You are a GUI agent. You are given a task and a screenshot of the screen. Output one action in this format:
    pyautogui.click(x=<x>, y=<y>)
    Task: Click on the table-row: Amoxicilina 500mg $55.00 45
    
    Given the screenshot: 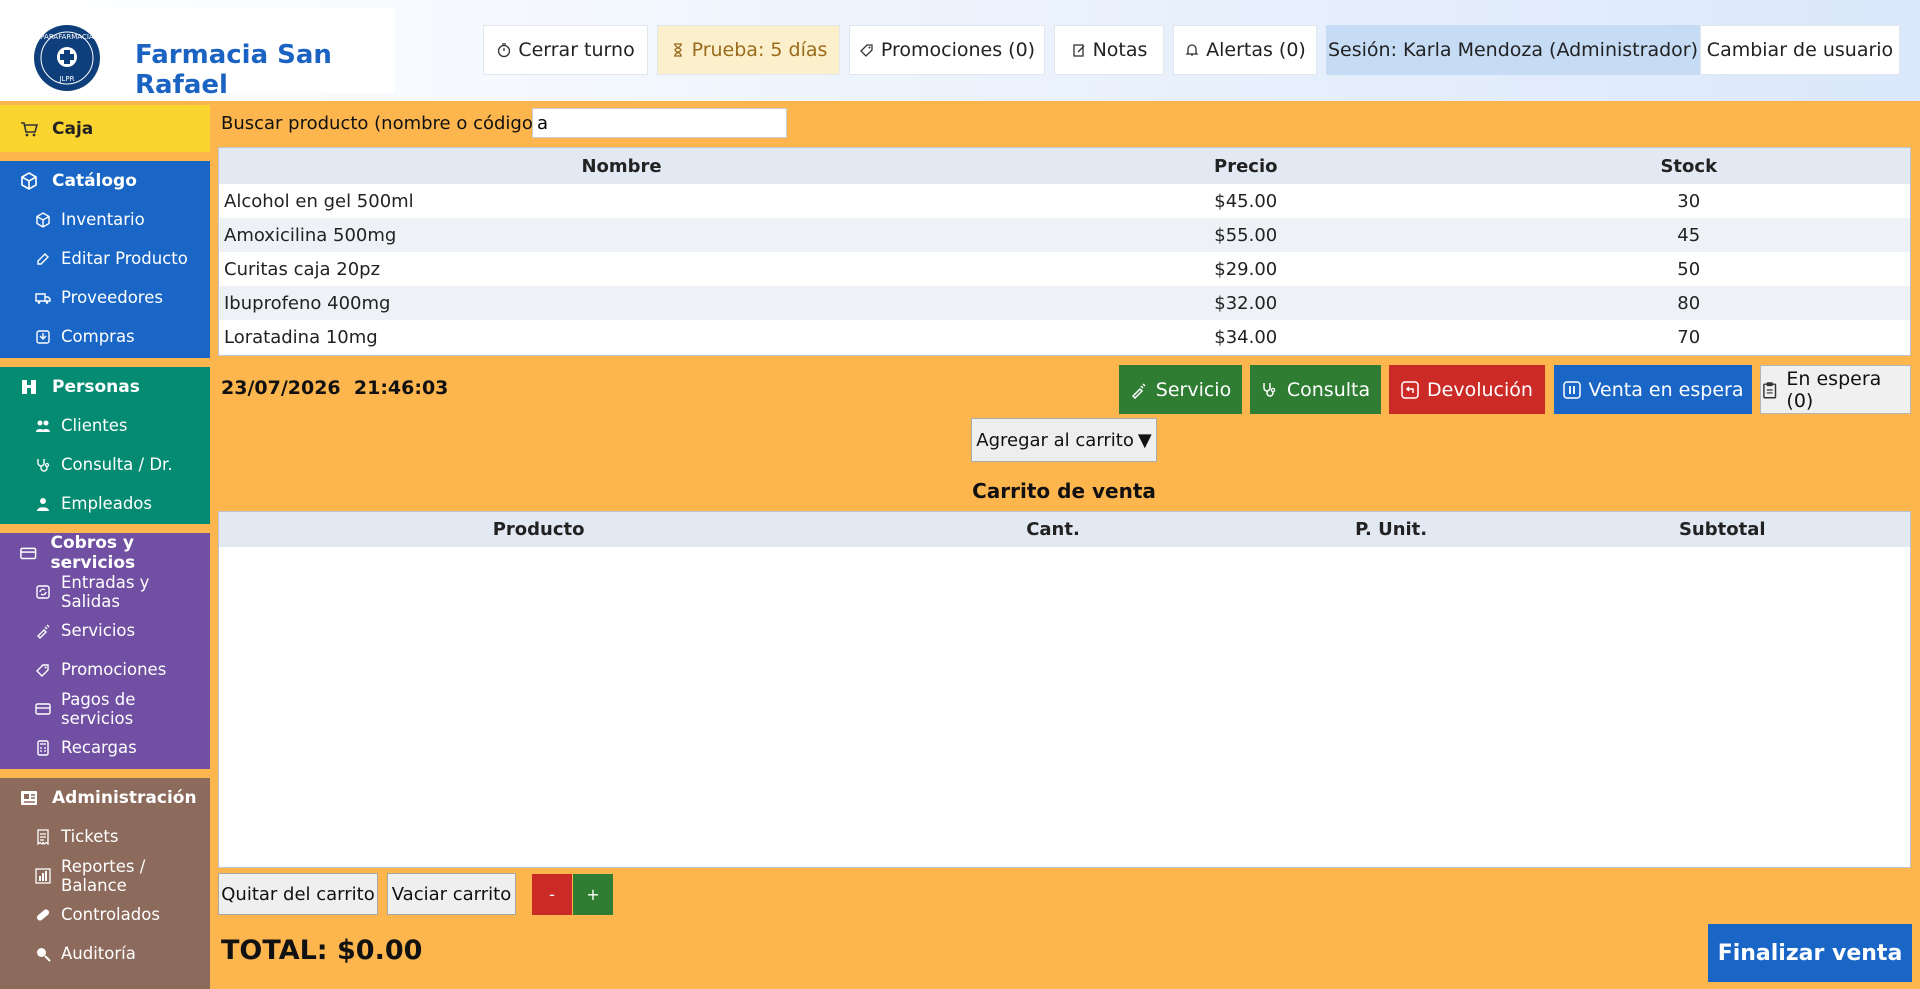 What is the action you would take?
    pyautogui.click(x=1064, y=235)
    